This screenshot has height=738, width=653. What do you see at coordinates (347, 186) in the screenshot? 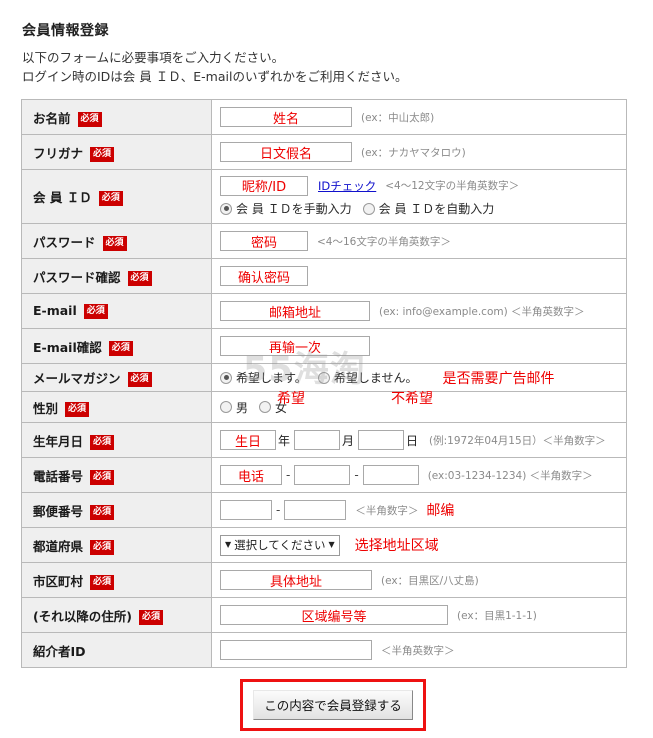
I see `id-check-link: IDチェック` at bounding box center [347, 186].